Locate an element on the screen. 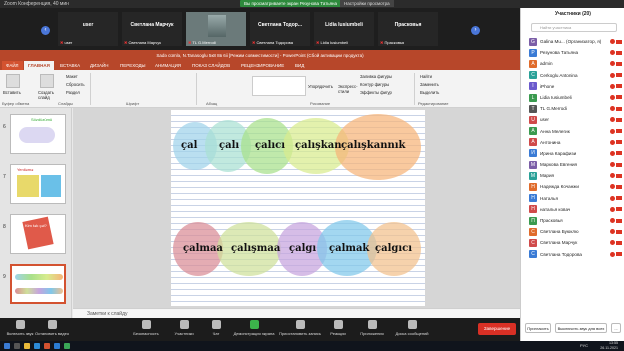  participant-row: T TL G.Merrodi is located at coordinates (572, 108).